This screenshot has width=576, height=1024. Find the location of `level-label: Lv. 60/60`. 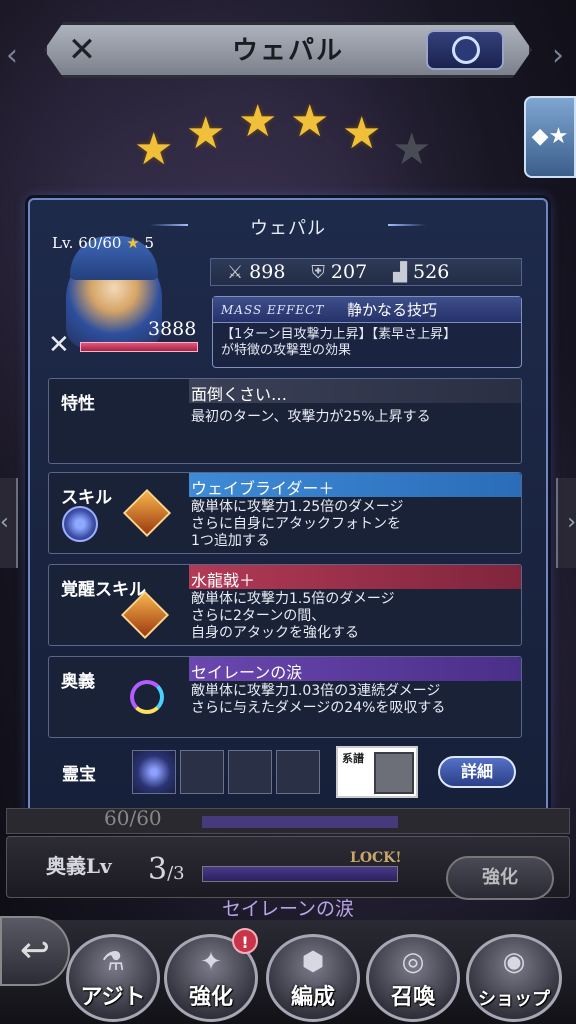

level-label: Lv. 60/60 is located at coordinates (87, 243).